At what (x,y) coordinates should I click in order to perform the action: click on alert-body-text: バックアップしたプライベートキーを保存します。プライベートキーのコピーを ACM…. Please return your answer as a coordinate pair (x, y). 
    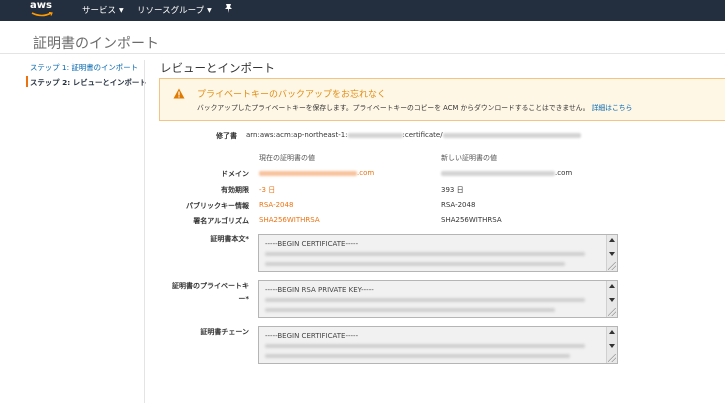
    Looking at the image, I should click on (393, 108).